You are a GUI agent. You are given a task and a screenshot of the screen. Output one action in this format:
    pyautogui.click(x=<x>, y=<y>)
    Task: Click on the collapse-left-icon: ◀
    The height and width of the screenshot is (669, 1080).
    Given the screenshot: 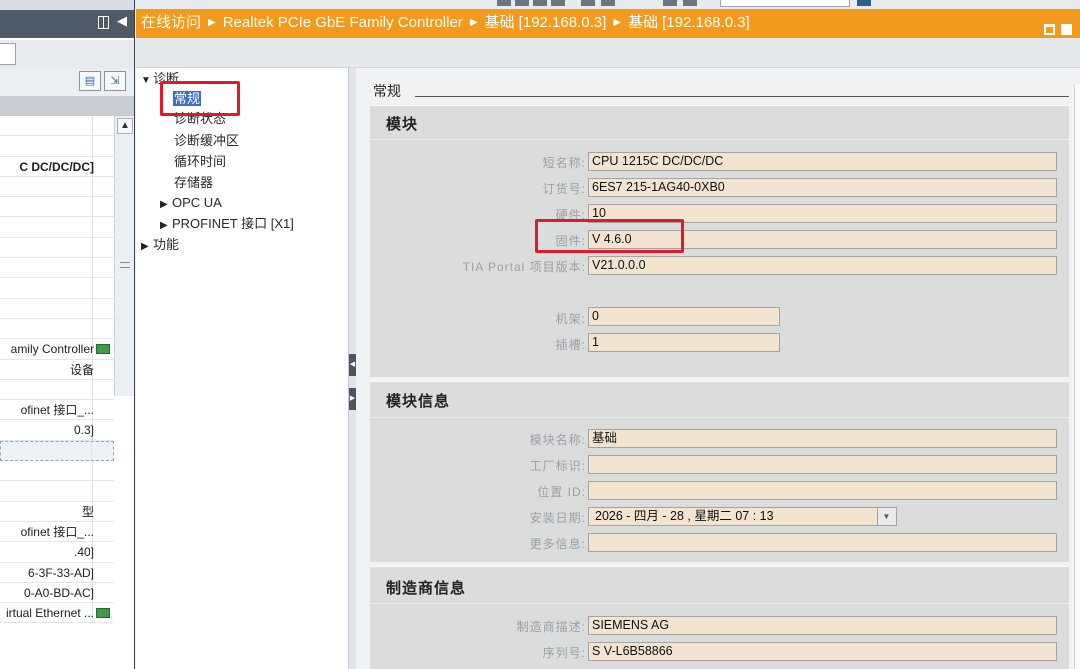 What is the action you would take?
    pyautogui.click(x=122, y=21)
    